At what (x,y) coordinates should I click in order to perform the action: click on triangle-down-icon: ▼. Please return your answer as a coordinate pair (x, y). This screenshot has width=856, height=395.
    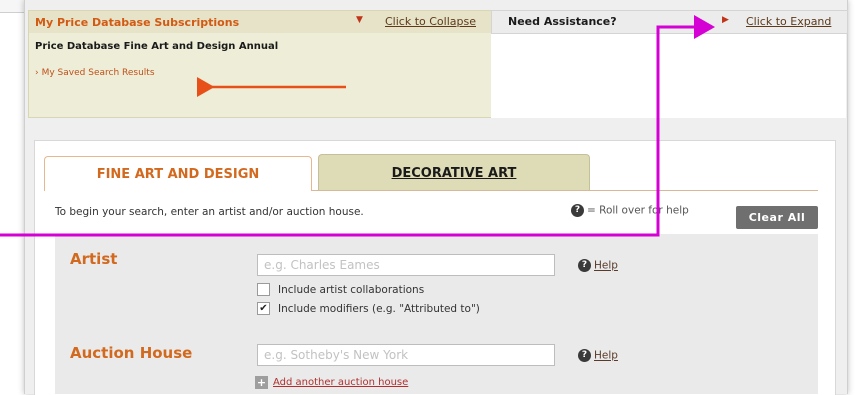
    Looking at the image, I should click on (359, 20).